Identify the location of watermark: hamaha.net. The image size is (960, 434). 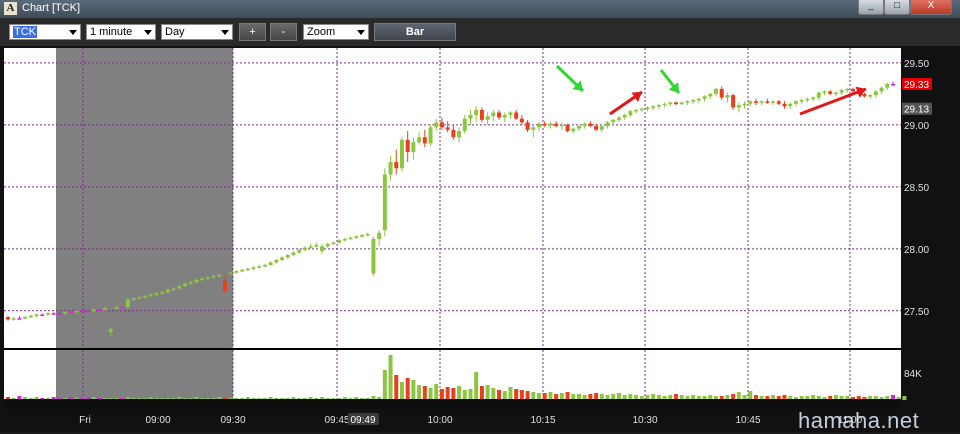
(859, 420).